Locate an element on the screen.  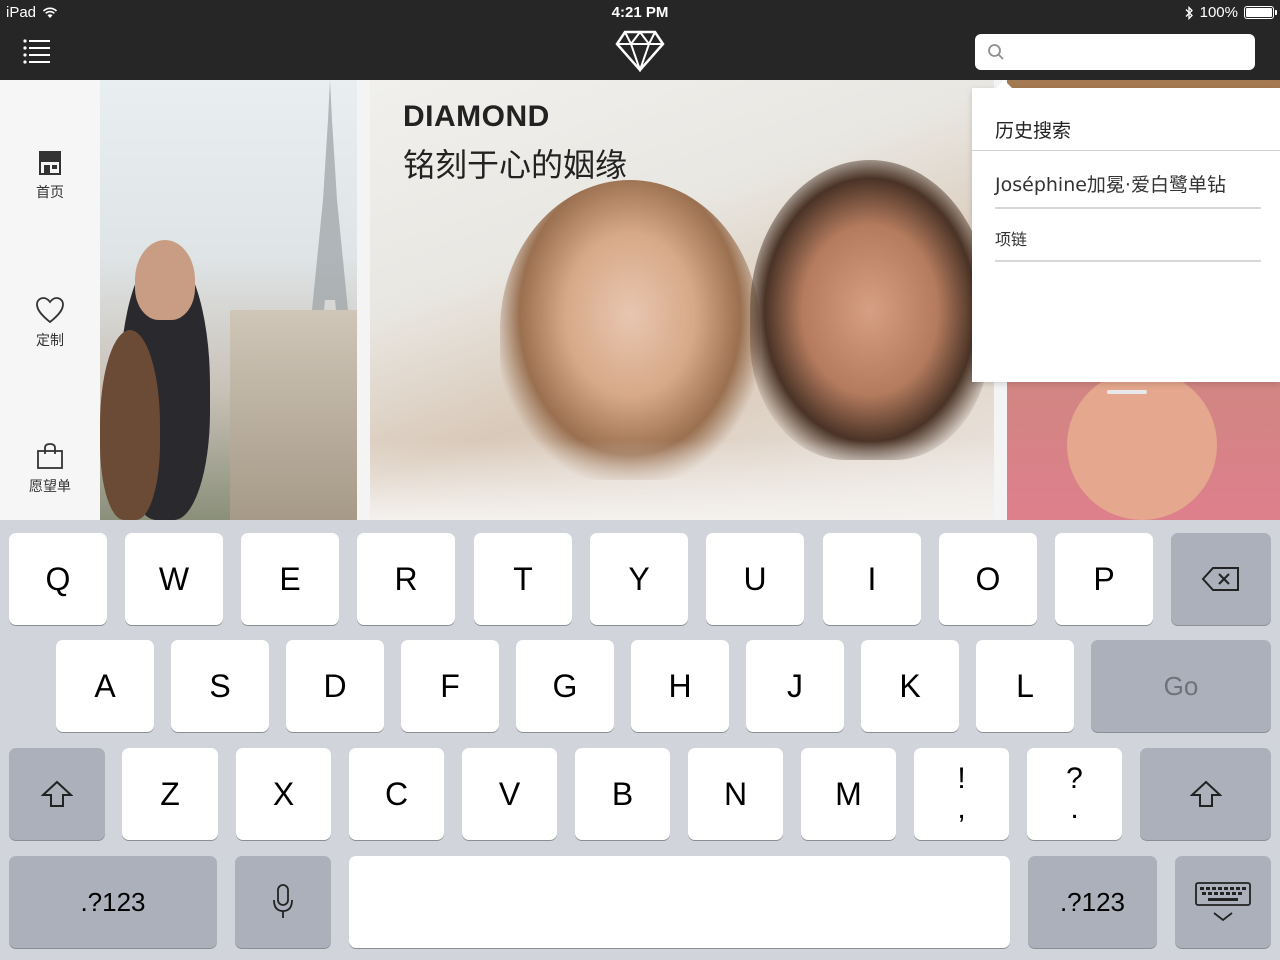
backspace-icon is located at coordinates (1220, 579).